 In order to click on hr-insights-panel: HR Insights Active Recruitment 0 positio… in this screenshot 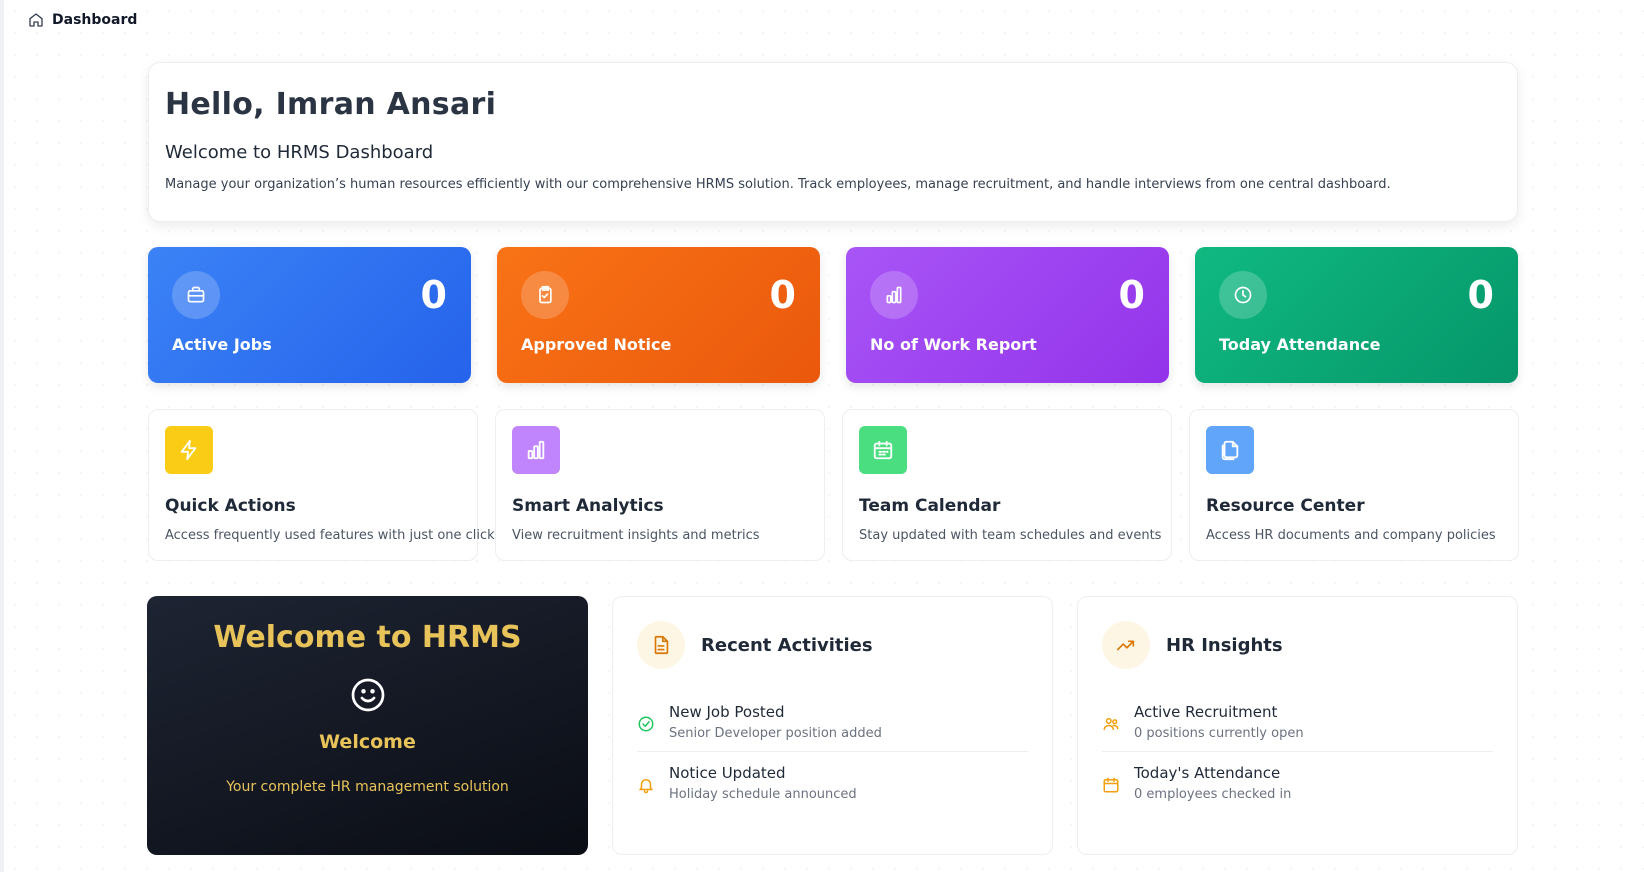, I will do `click(1297, 725)`.